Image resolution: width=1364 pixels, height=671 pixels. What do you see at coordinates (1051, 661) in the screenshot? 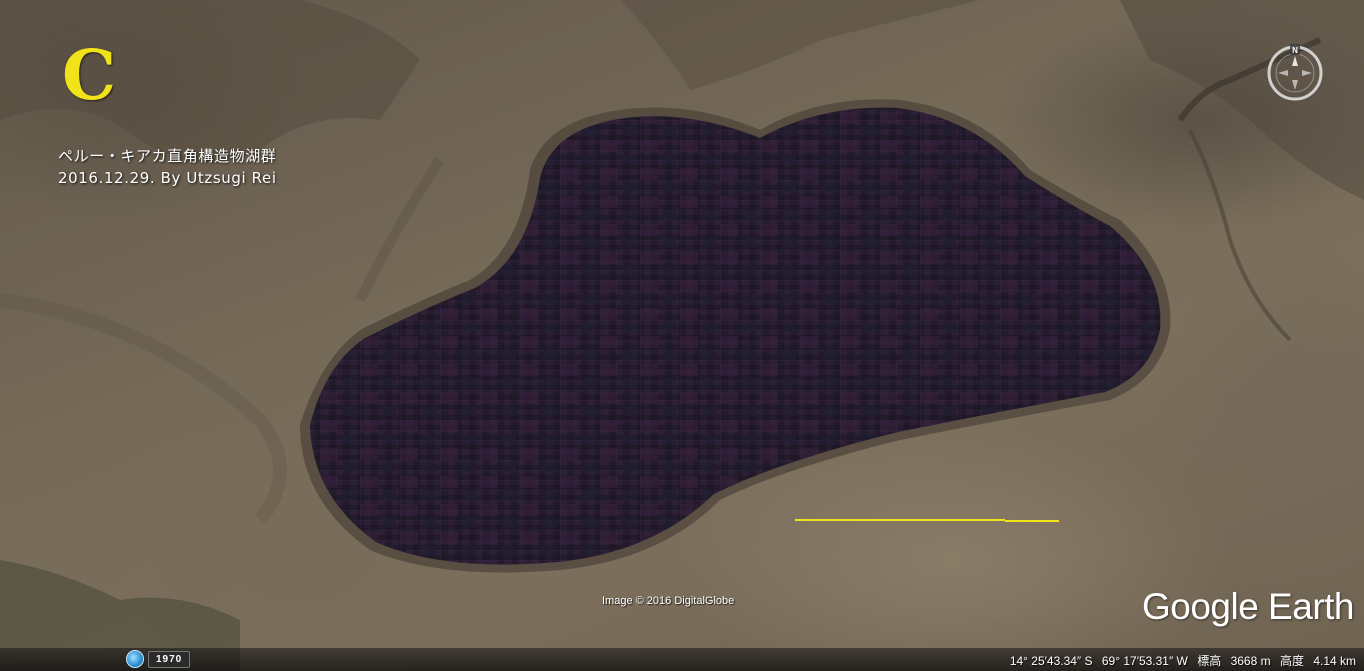
I see `latitude-readout: 14° 25′43.34″ S` at bounding box center [1051, 661].